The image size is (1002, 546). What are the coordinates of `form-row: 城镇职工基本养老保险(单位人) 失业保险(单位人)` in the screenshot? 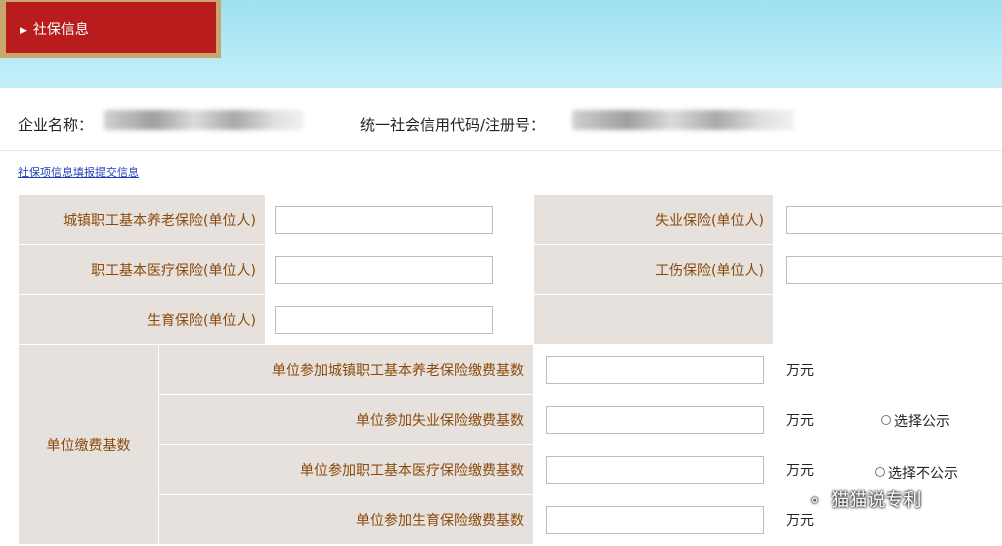 It's located at (510, 219).